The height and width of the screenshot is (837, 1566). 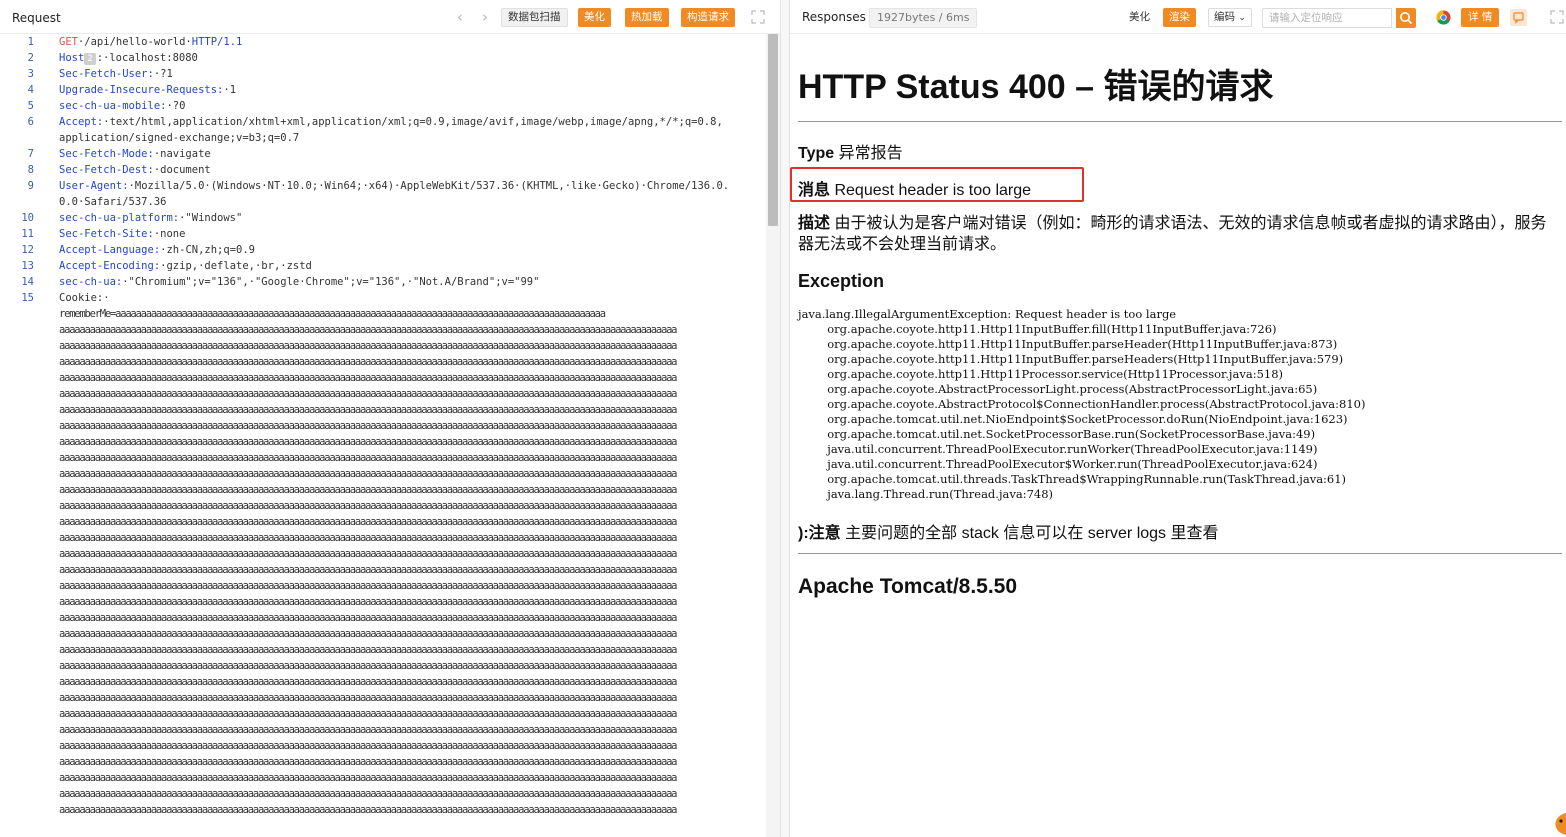 I want to click on header-key: Sec-Fetch-Mode:, so click(x=106, y=154).